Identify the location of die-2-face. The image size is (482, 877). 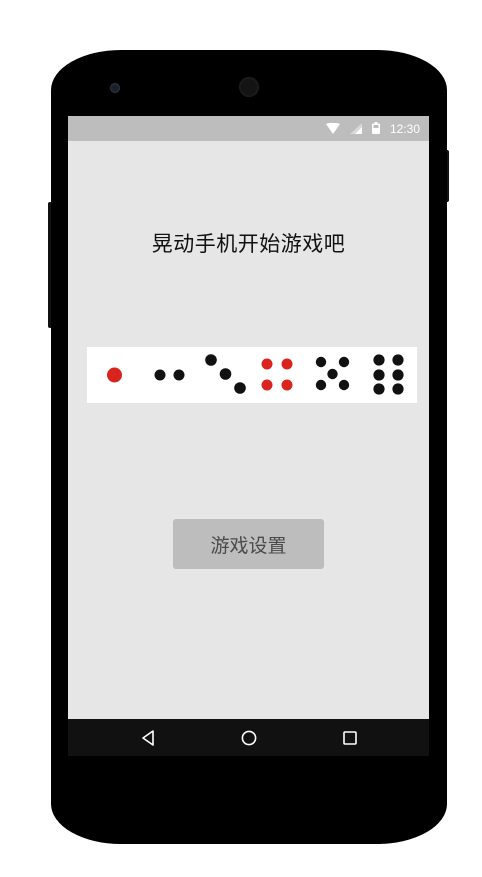
(169, 375).